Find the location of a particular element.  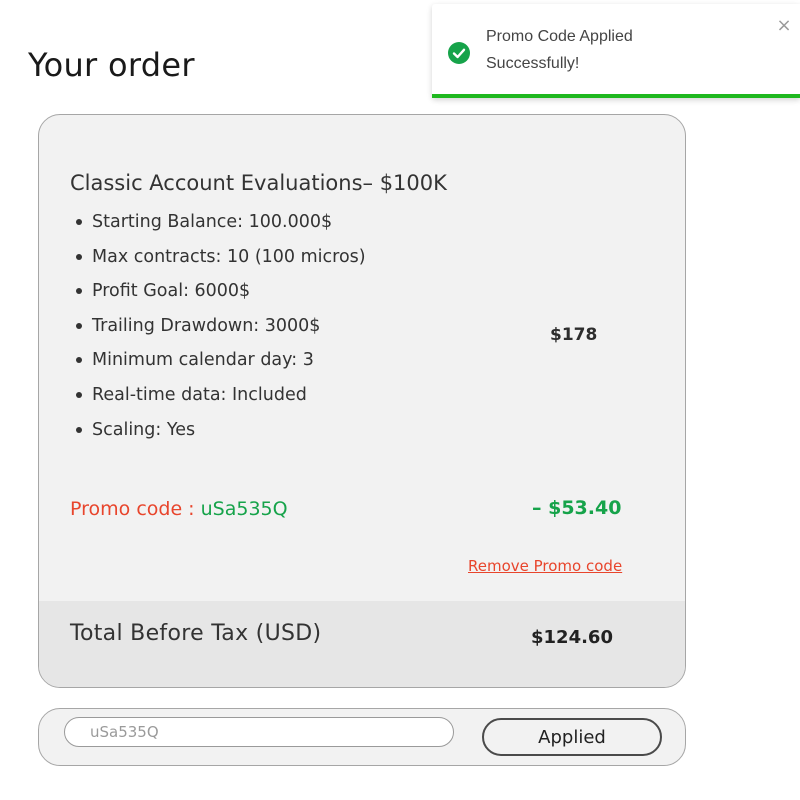

close-icon: × is located at coordinates (784, 26).